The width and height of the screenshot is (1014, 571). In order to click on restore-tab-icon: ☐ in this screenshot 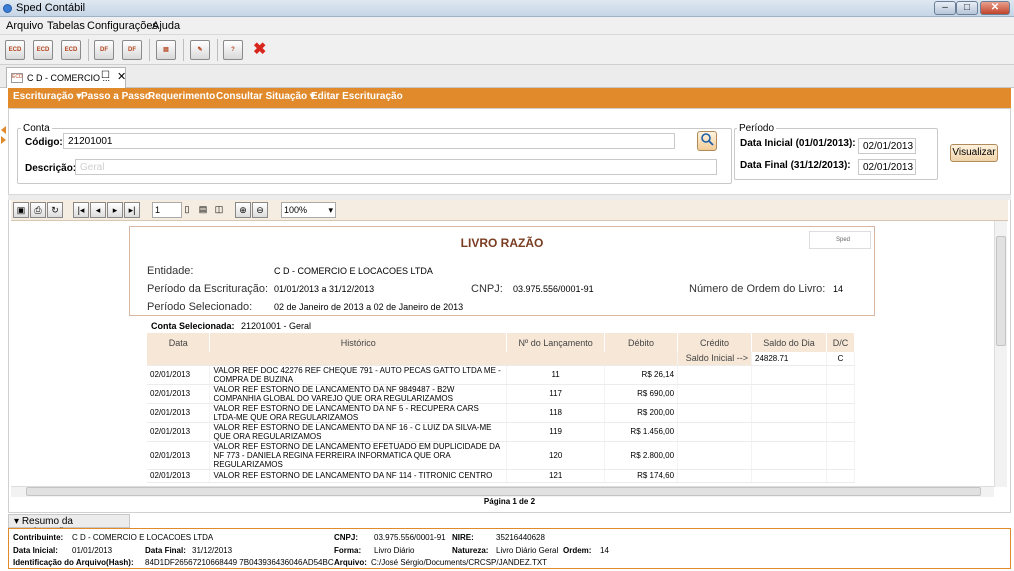, I will do `click(105, 75)`.